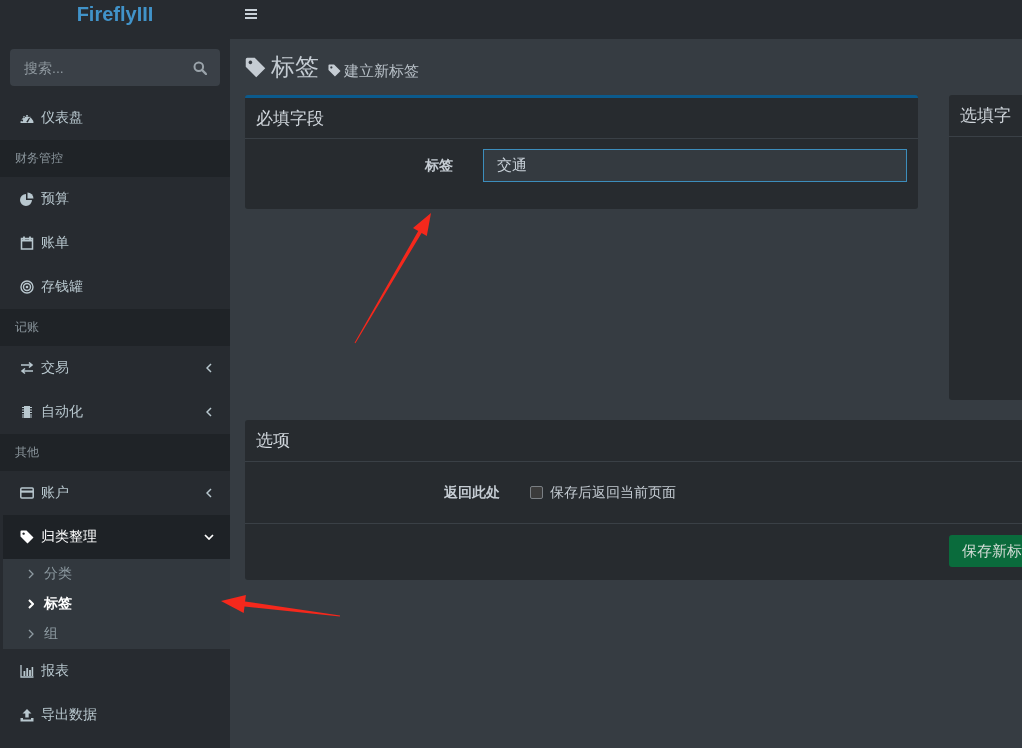 The width and height of the screenshot is (1022, 748). I want to click on nav-item: 账单, so click(115, 243).